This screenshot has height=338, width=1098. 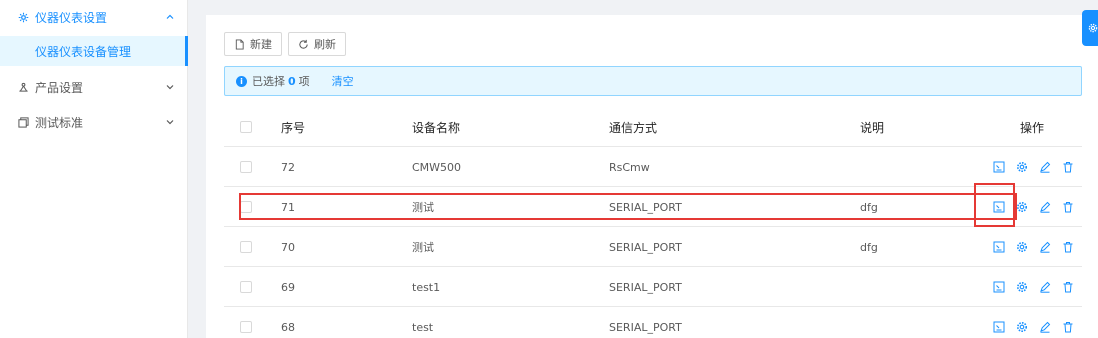 I want to click on sidebar-subitem-label: 仪器仪表设备管理, so click(x=83, y=51).